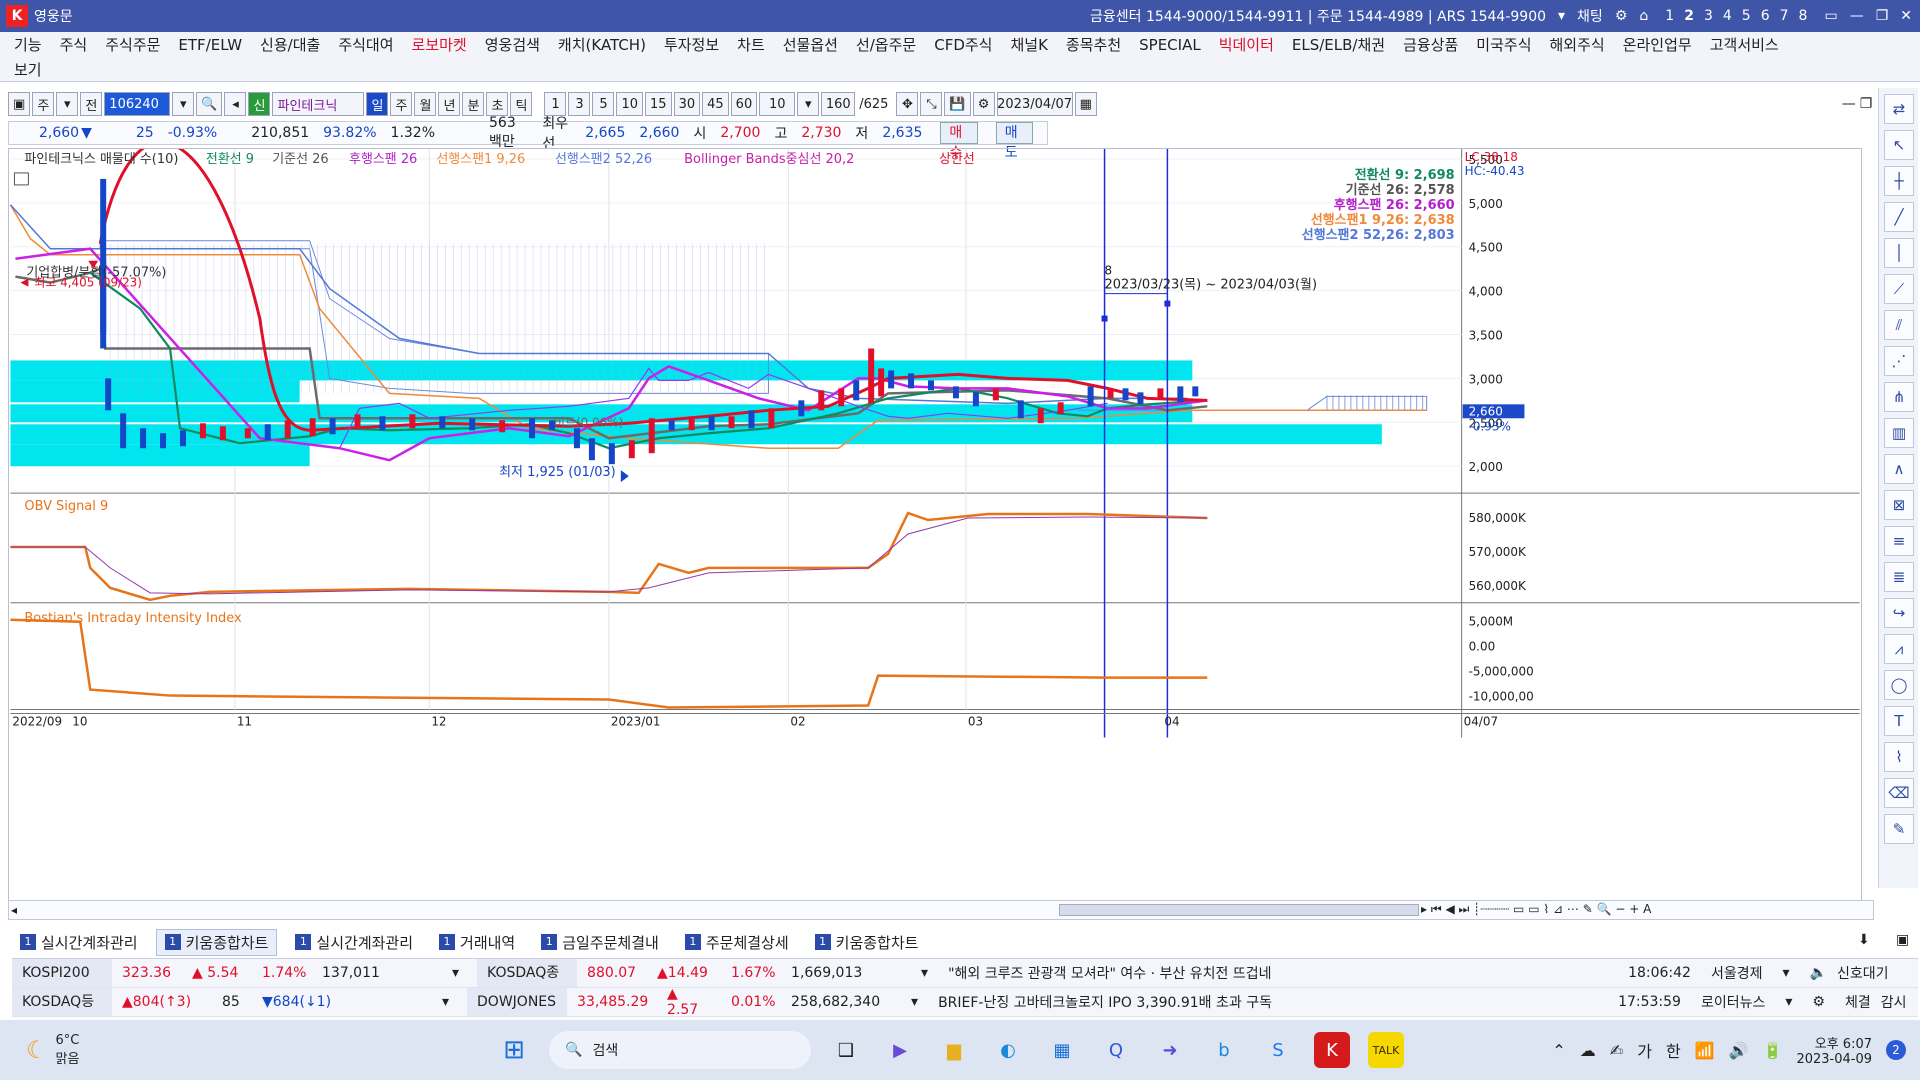 Image resolution: width=1920 pixels, height=1080 pixels. I want to click on signal-icon: ⌇, so click(1899, 757).